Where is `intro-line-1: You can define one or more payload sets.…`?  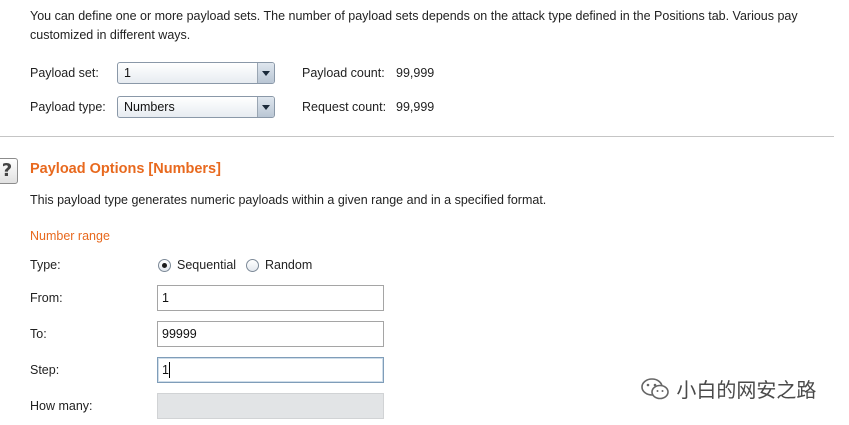 intro-line-1: You can define one or more payload sets.… is located at coordinates (414, 16).